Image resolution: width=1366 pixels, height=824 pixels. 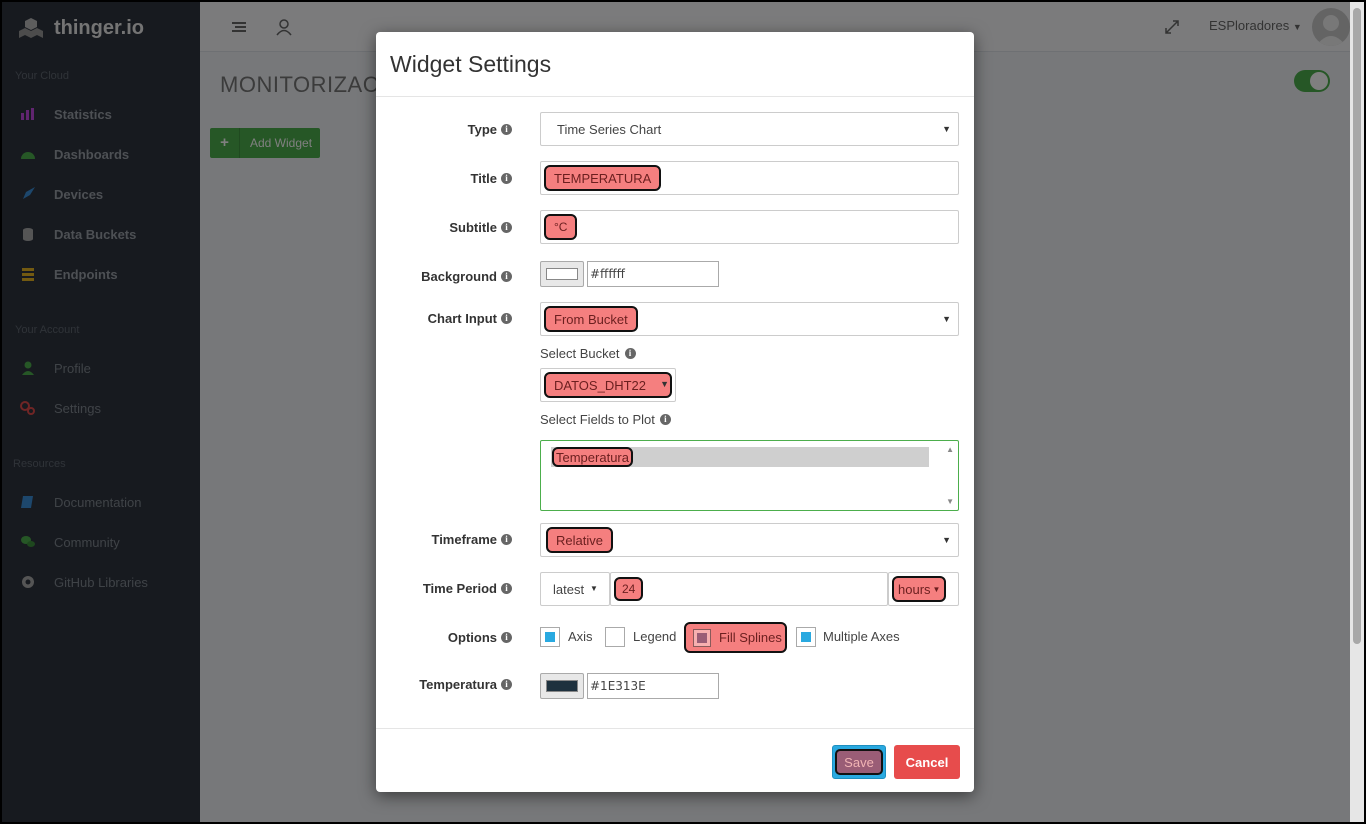 I want to click on type-select: Time Series Chart ▼, so click(x=749, y=129).